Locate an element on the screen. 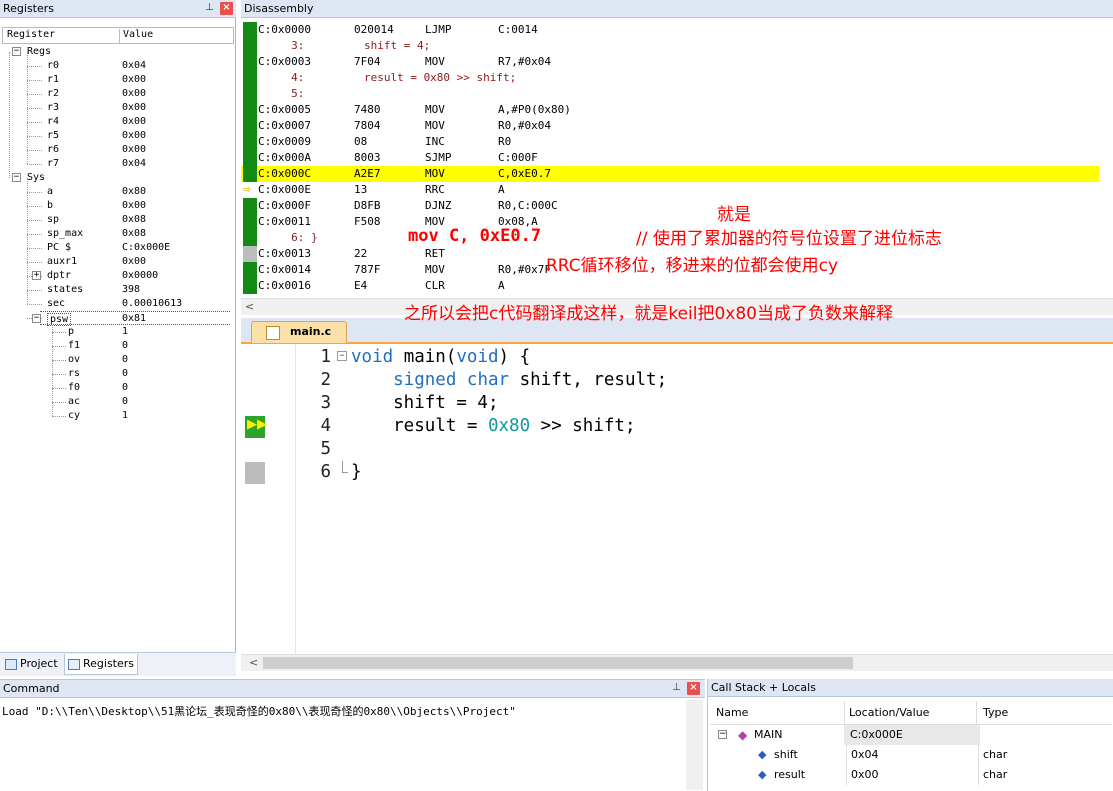 This screenshot has height=791, width=1113. register-row: f0 0 is located at coordinates (117, 388).